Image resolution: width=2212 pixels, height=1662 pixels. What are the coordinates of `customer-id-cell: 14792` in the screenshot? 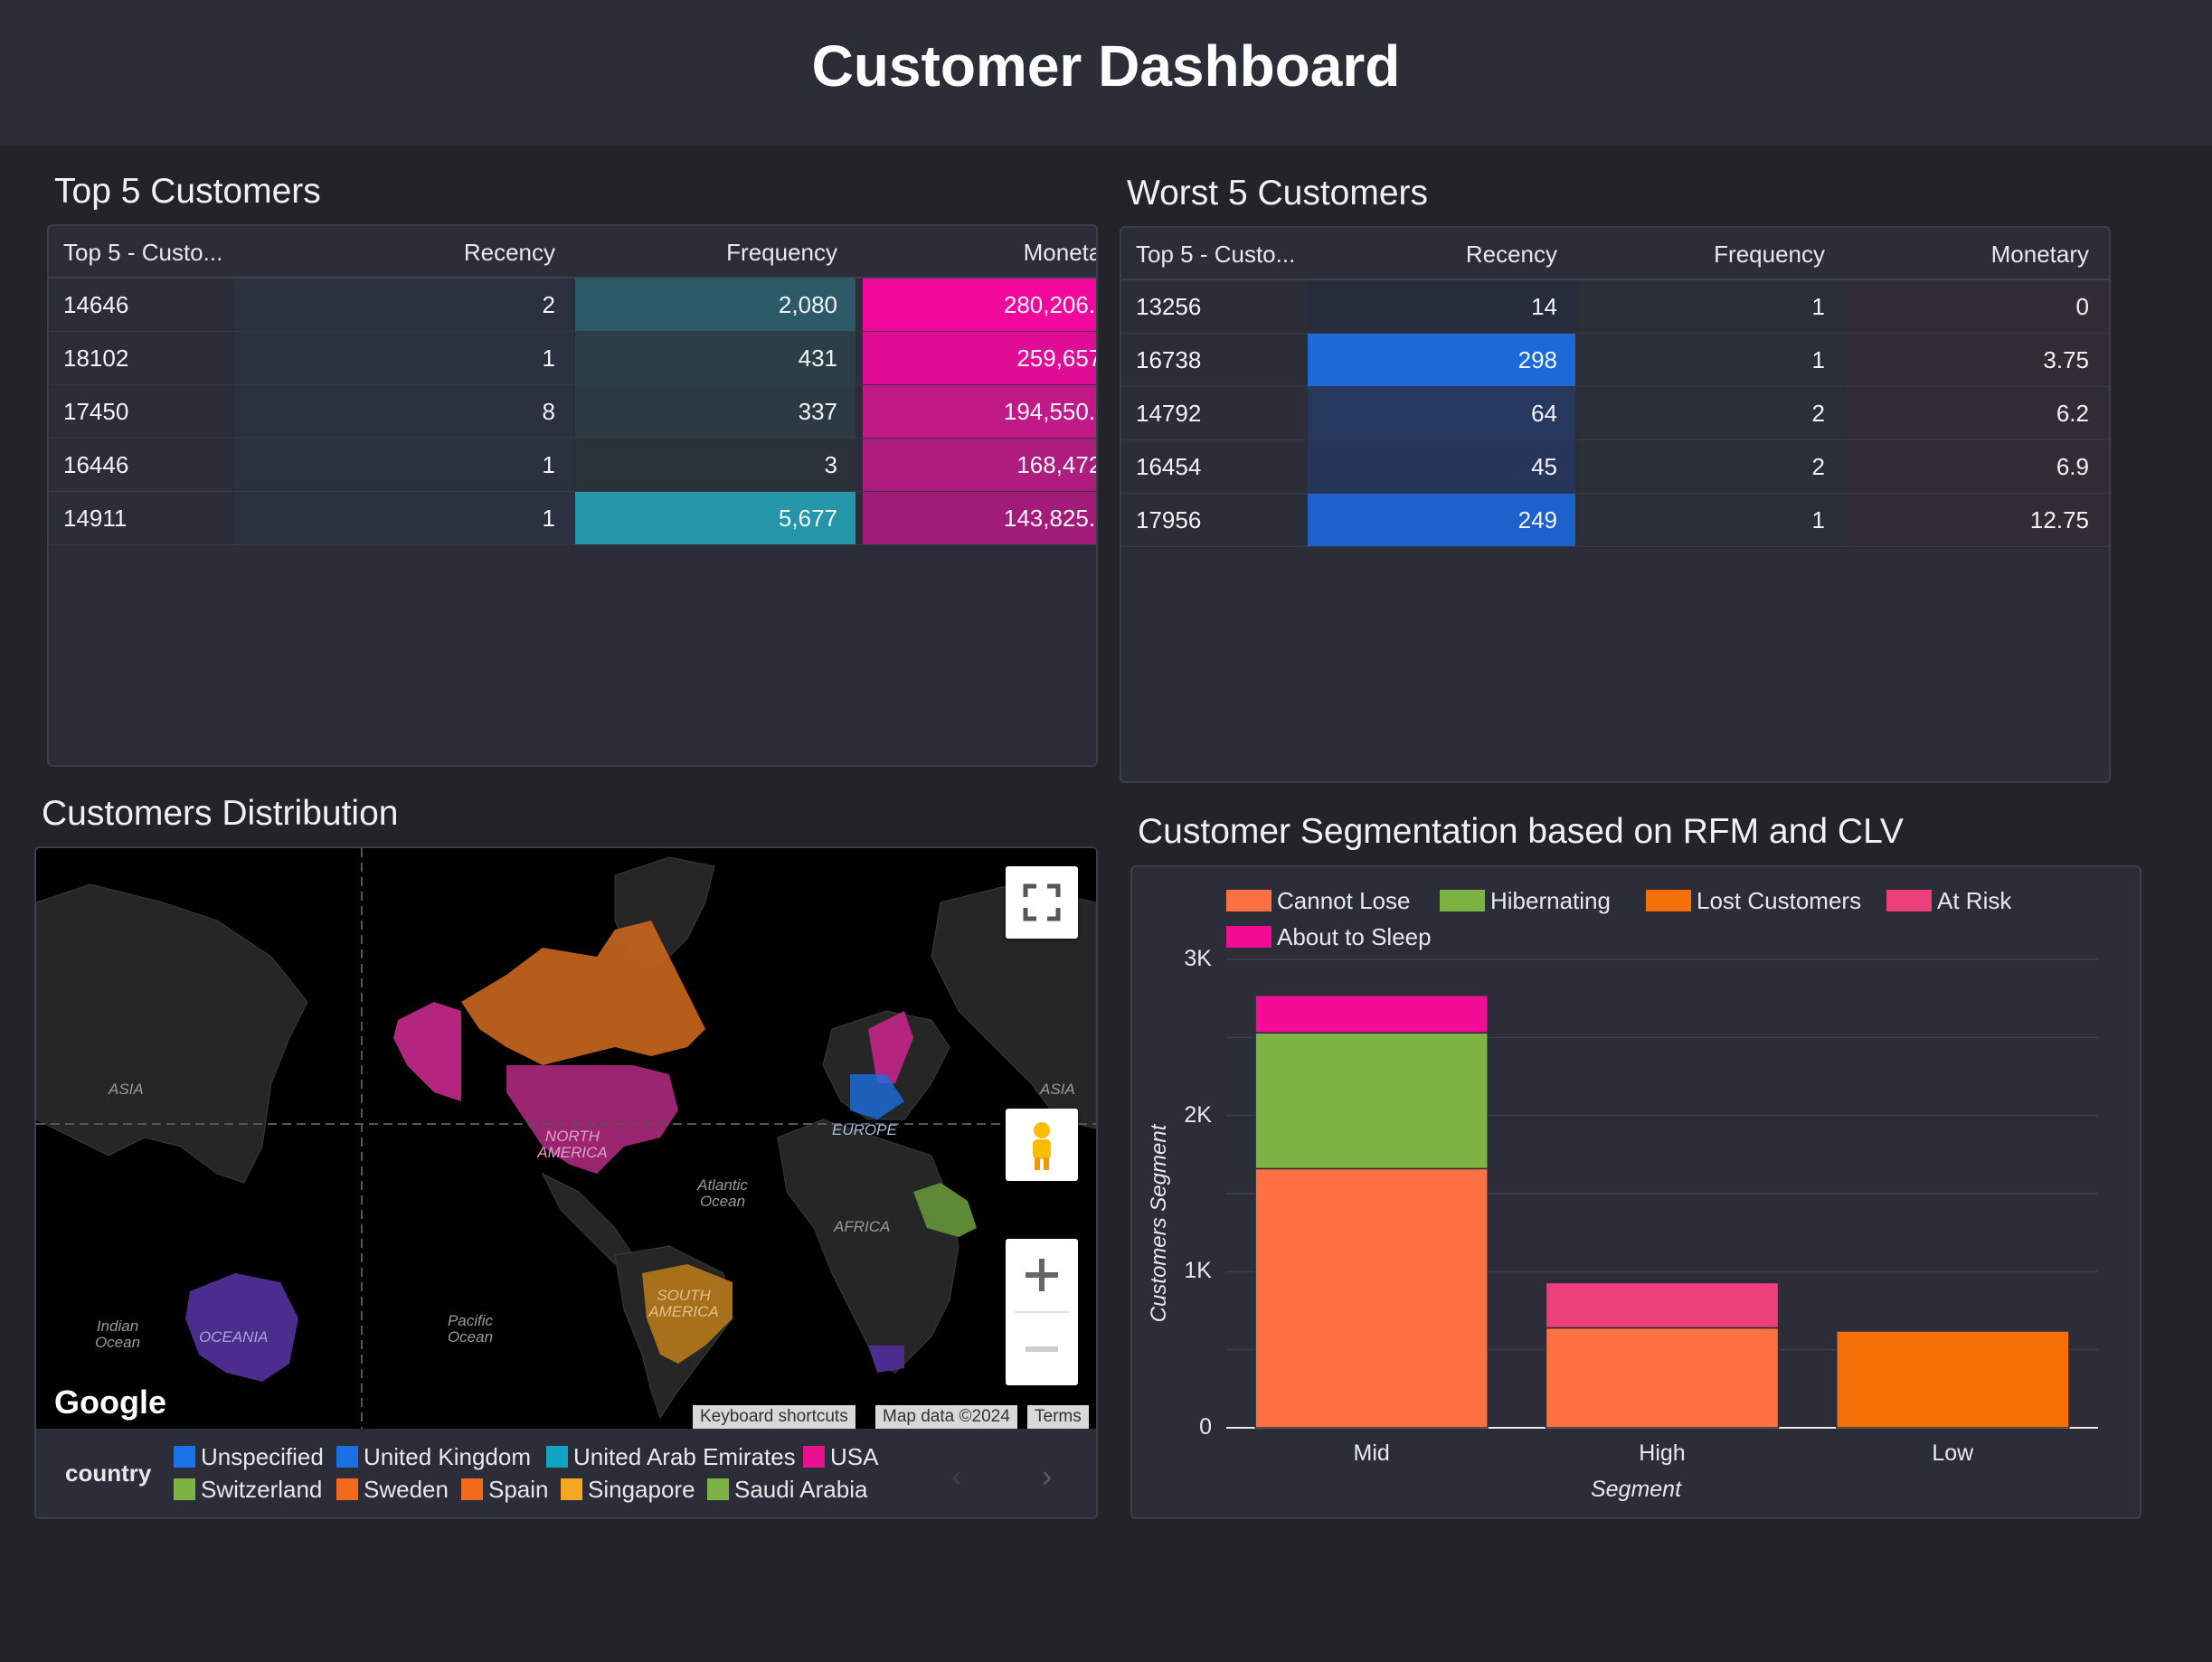 It's located at (1169, 413).